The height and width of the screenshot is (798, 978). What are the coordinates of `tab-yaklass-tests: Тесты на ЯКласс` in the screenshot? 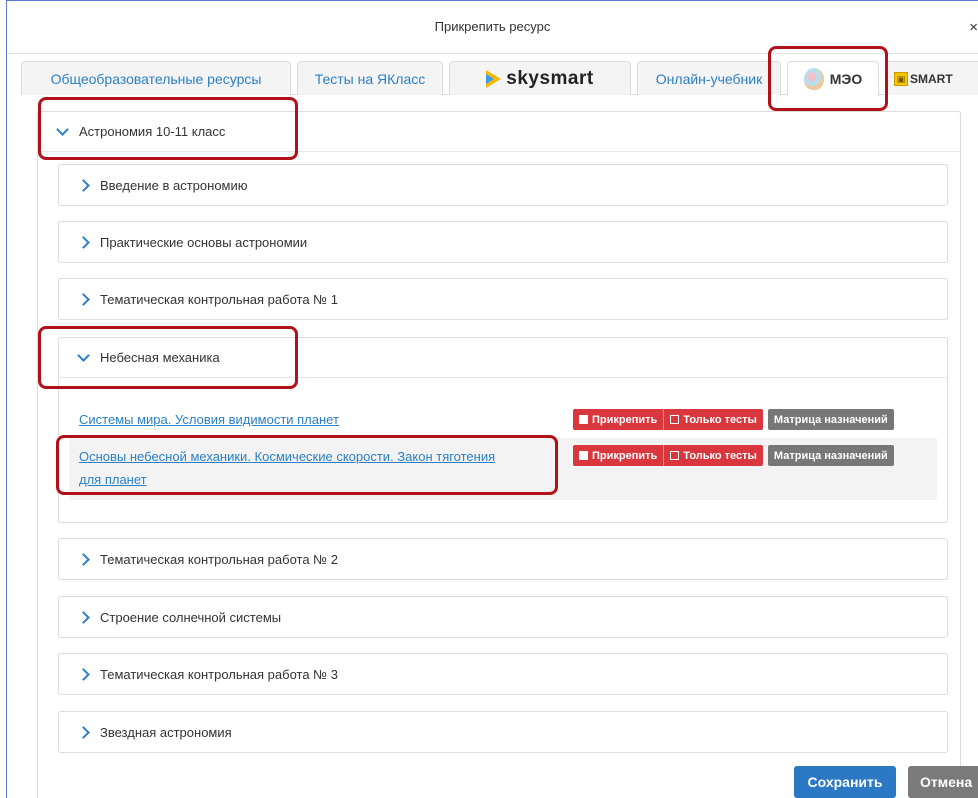 It's located at (370, 78).